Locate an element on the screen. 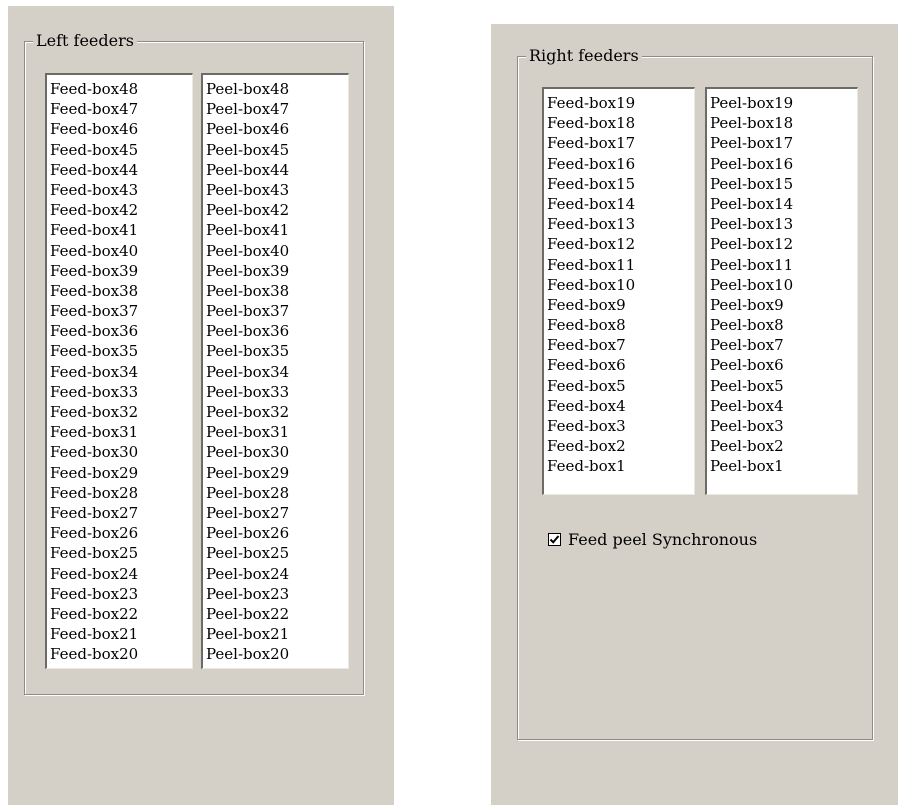 The height and width of the screenshot is (805, 898). feed-peel-sync-checkbox-row: Feed peel Synchronous is located at coordinates (652, 539).